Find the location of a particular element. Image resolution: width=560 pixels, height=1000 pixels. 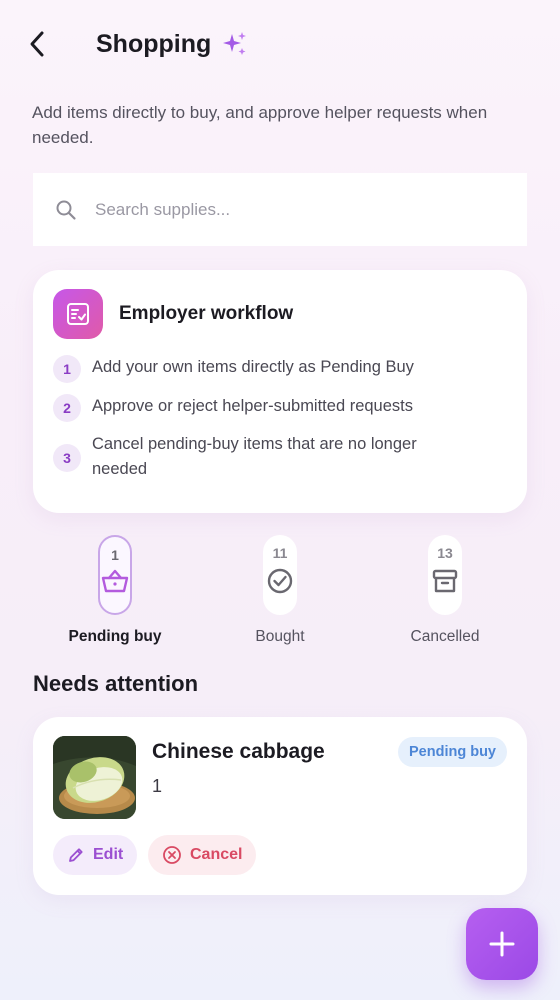

tab-count: 11 is located at coordinates (280, 553).